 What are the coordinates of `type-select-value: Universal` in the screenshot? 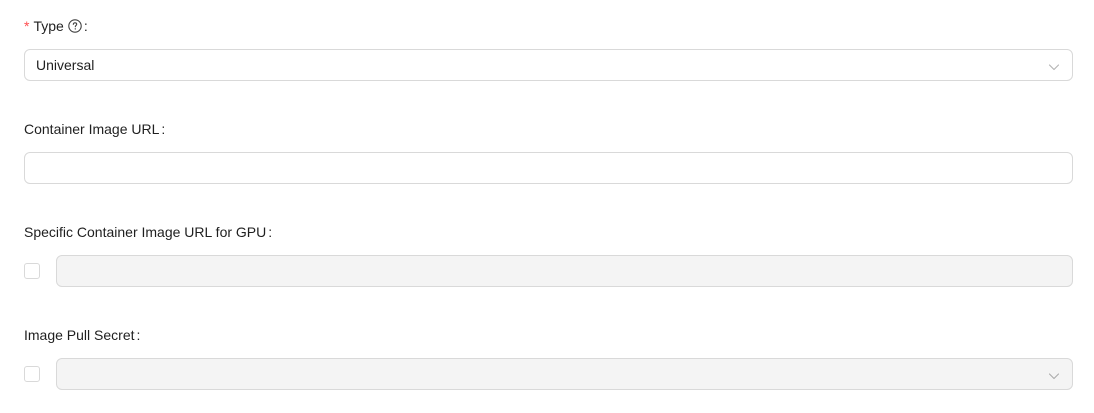 It's located at (65, 65).